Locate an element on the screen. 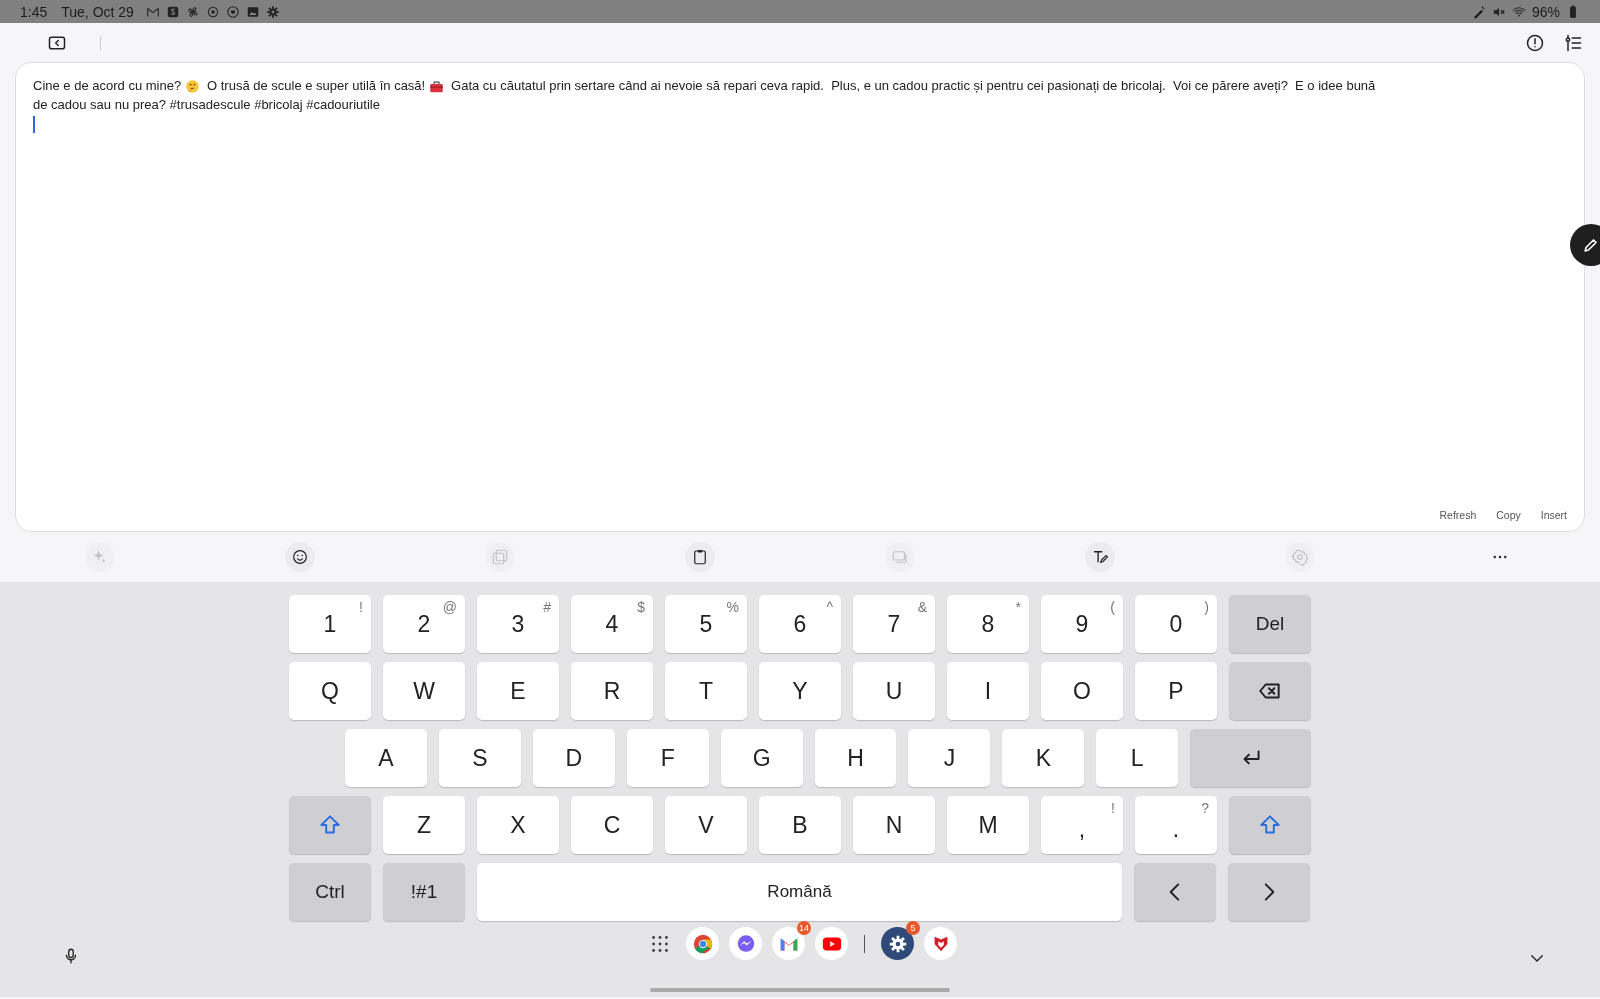 The height and width of the screenshot is (999, 1600). thinking-face-icon is located at coordinates (192, 86).